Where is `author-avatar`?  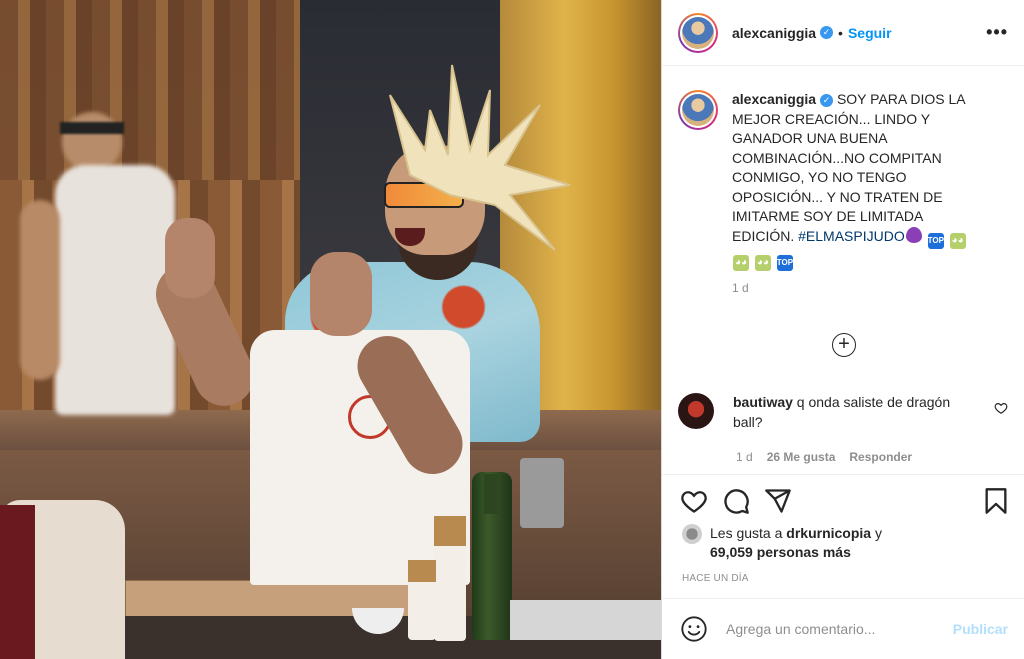 author-avatar is located at coordinates (698, 32).